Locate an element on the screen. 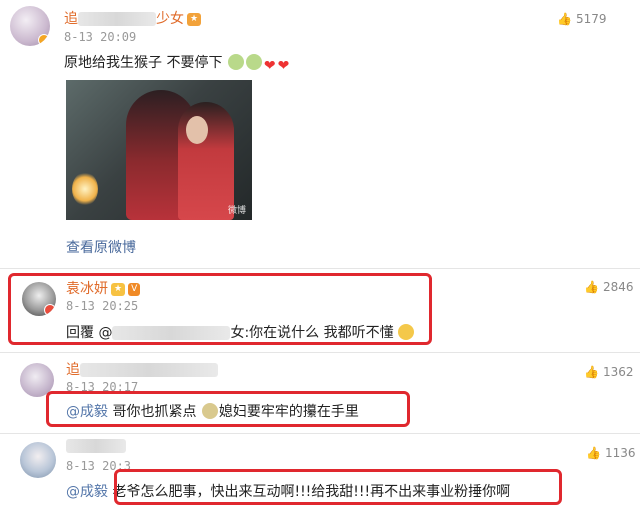 The height and width of the screenshot is (510, 640). mention-link: @成毅 is located at coordinates (87, 492).